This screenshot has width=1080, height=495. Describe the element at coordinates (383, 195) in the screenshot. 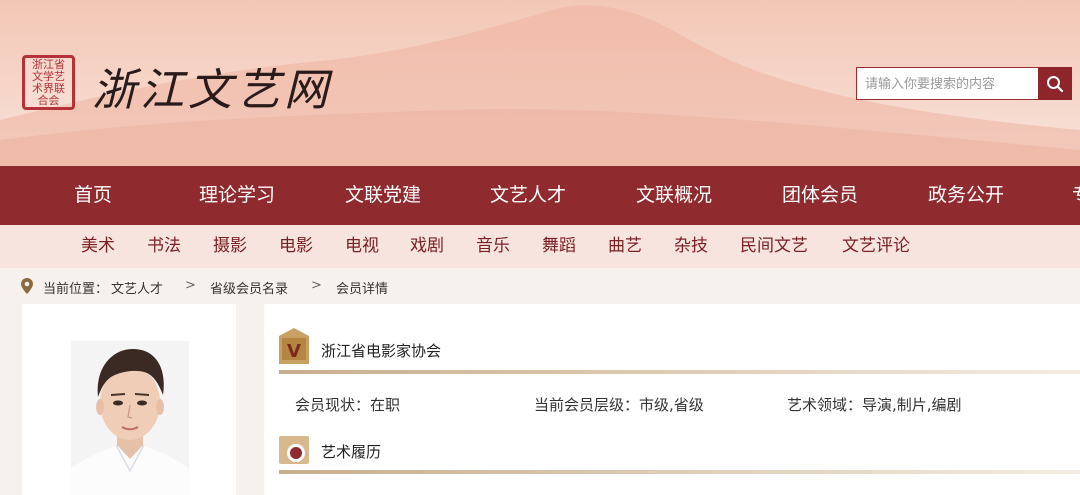

I see `nav-party: 文联党建` at that location.